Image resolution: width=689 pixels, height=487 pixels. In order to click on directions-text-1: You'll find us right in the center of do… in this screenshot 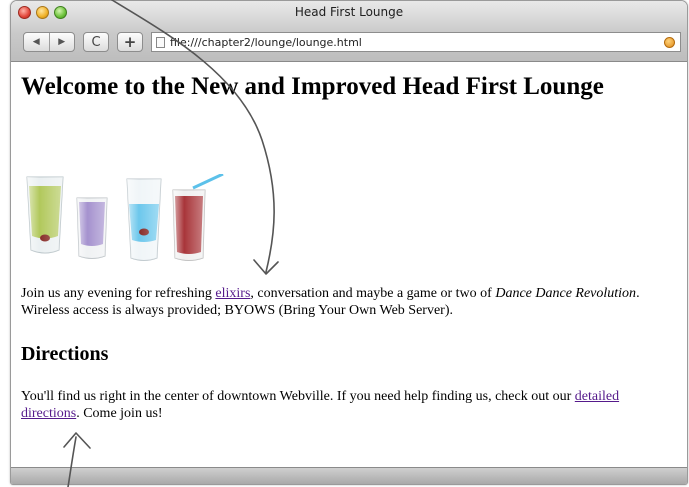, I will do `click(298, 396)`.